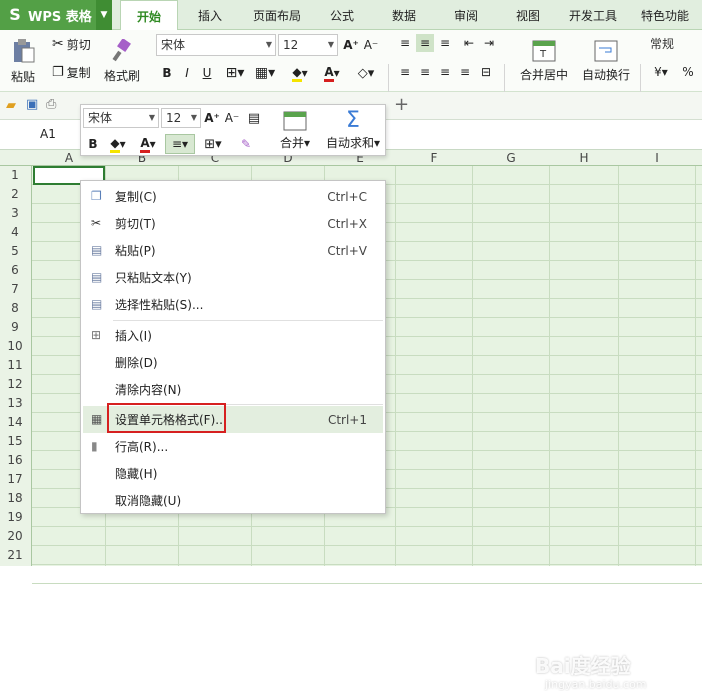 This screenshot has height=691, width=702. Describe the element at coordinates (187, 73) in the screenshot. I see `italic-icon: I` at that location.